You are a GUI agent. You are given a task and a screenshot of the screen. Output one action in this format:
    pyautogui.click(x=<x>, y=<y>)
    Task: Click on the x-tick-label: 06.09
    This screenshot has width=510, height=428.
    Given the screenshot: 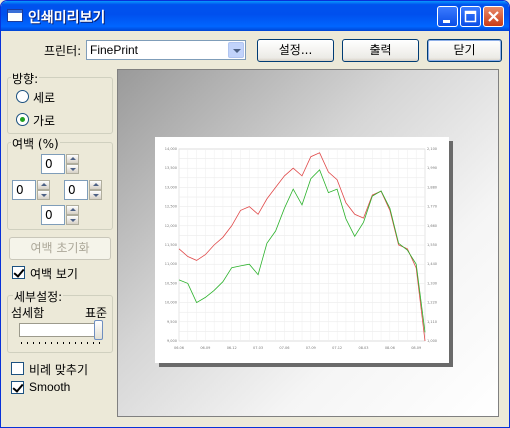 What is the action you would take?
    pyautogui.click(x=205, y=348)
    